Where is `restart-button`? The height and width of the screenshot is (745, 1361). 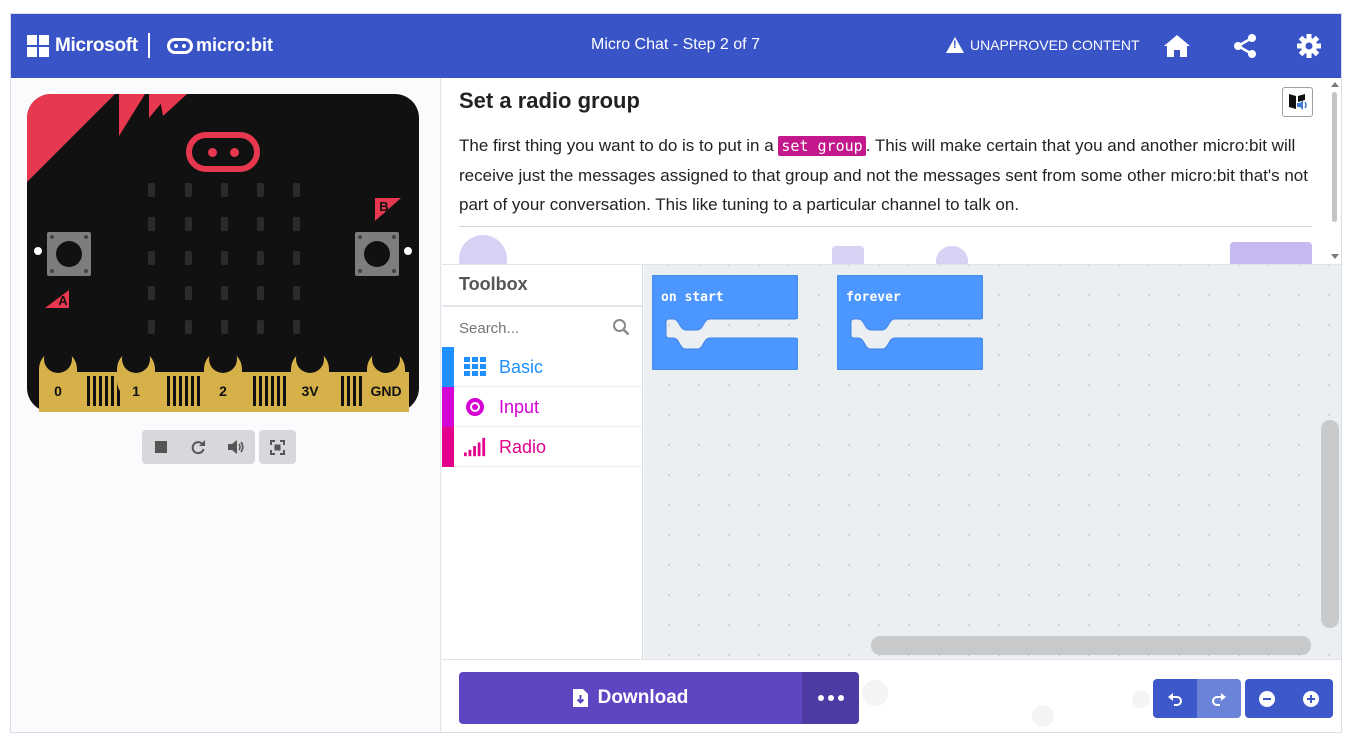 restart-button is located at coordinates (198, 447).